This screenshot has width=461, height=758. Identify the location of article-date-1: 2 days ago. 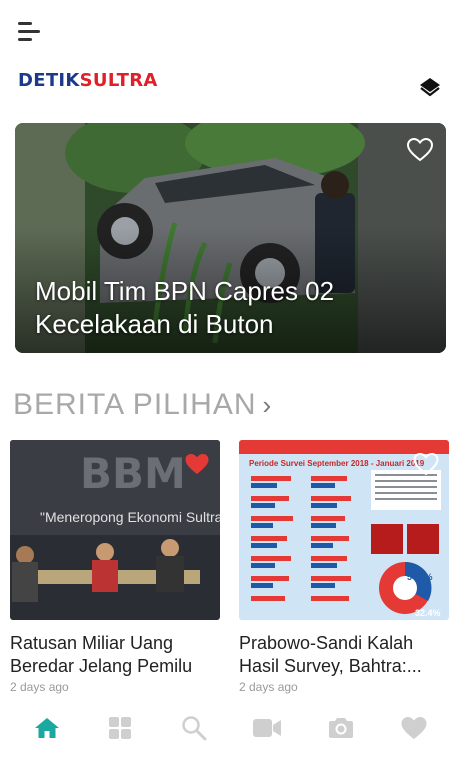
(39, 687).